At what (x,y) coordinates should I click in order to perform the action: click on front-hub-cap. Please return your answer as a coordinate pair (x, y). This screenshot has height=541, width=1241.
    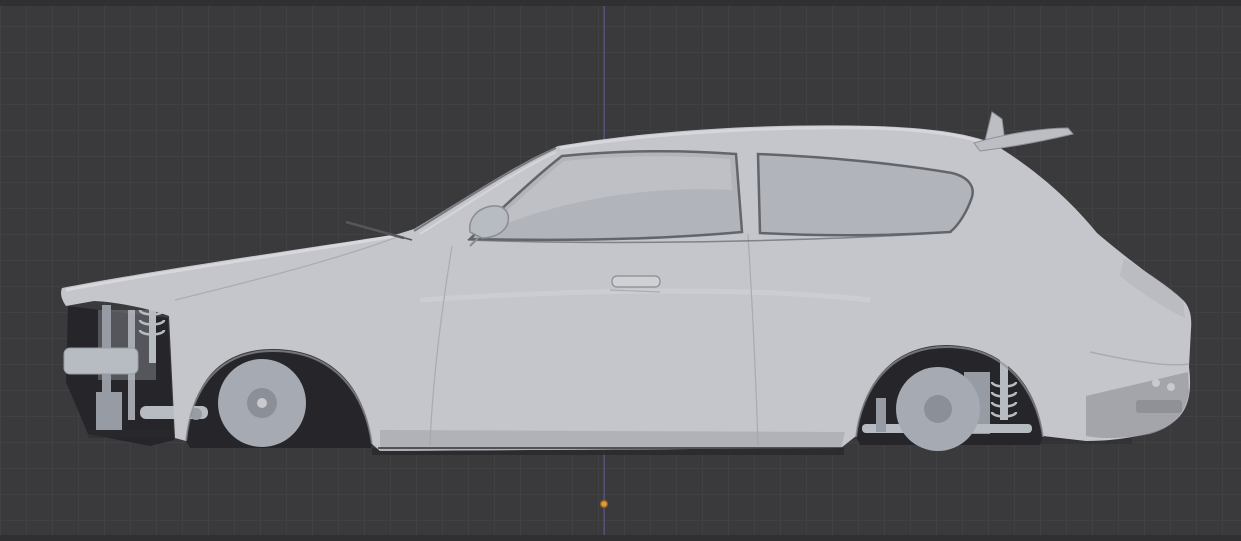
    Looking at the image, I should click on (262, 403).